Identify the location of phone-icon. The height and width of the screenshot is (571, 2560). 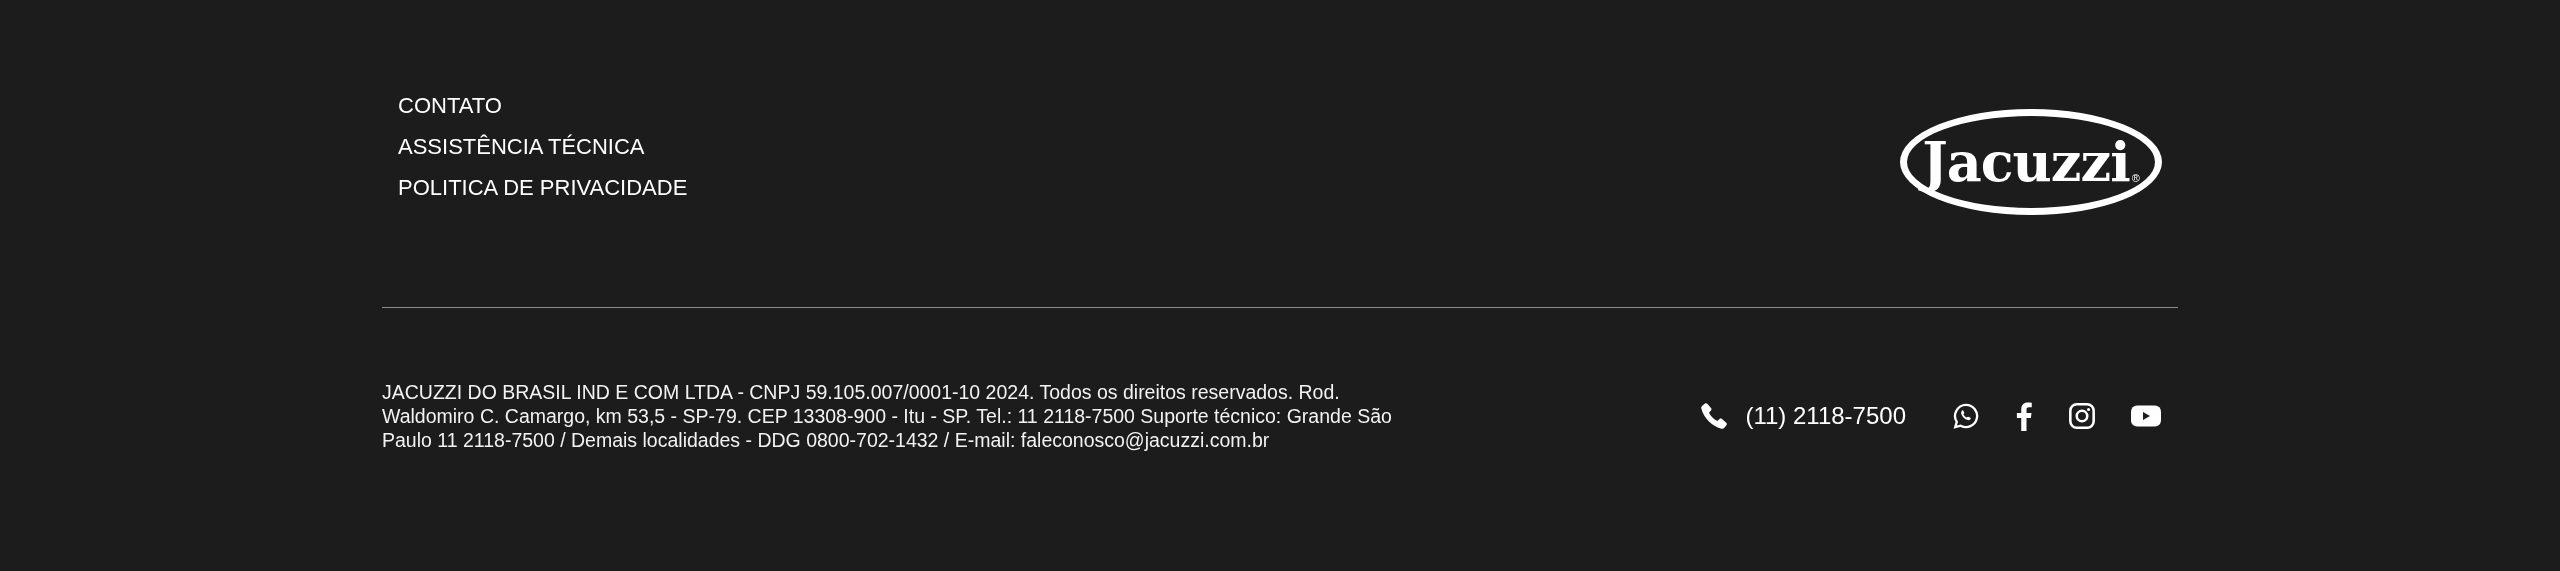
(1714, 416).